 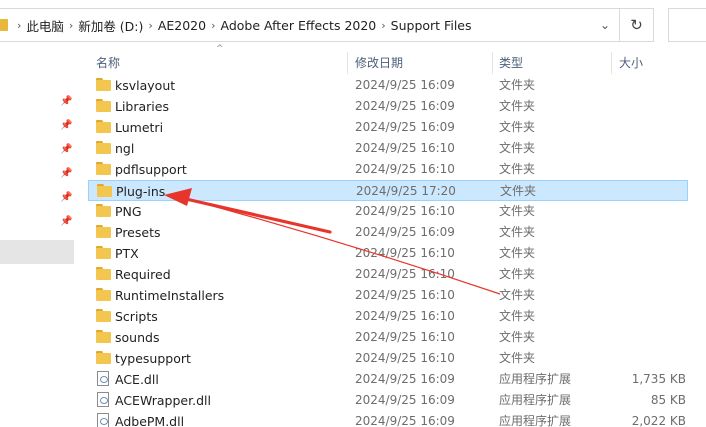 What do you see at coordinates (605, 25) in the screenshot?
I see `chevron-down-icon: ⌄` at bounding box center [605, 25].